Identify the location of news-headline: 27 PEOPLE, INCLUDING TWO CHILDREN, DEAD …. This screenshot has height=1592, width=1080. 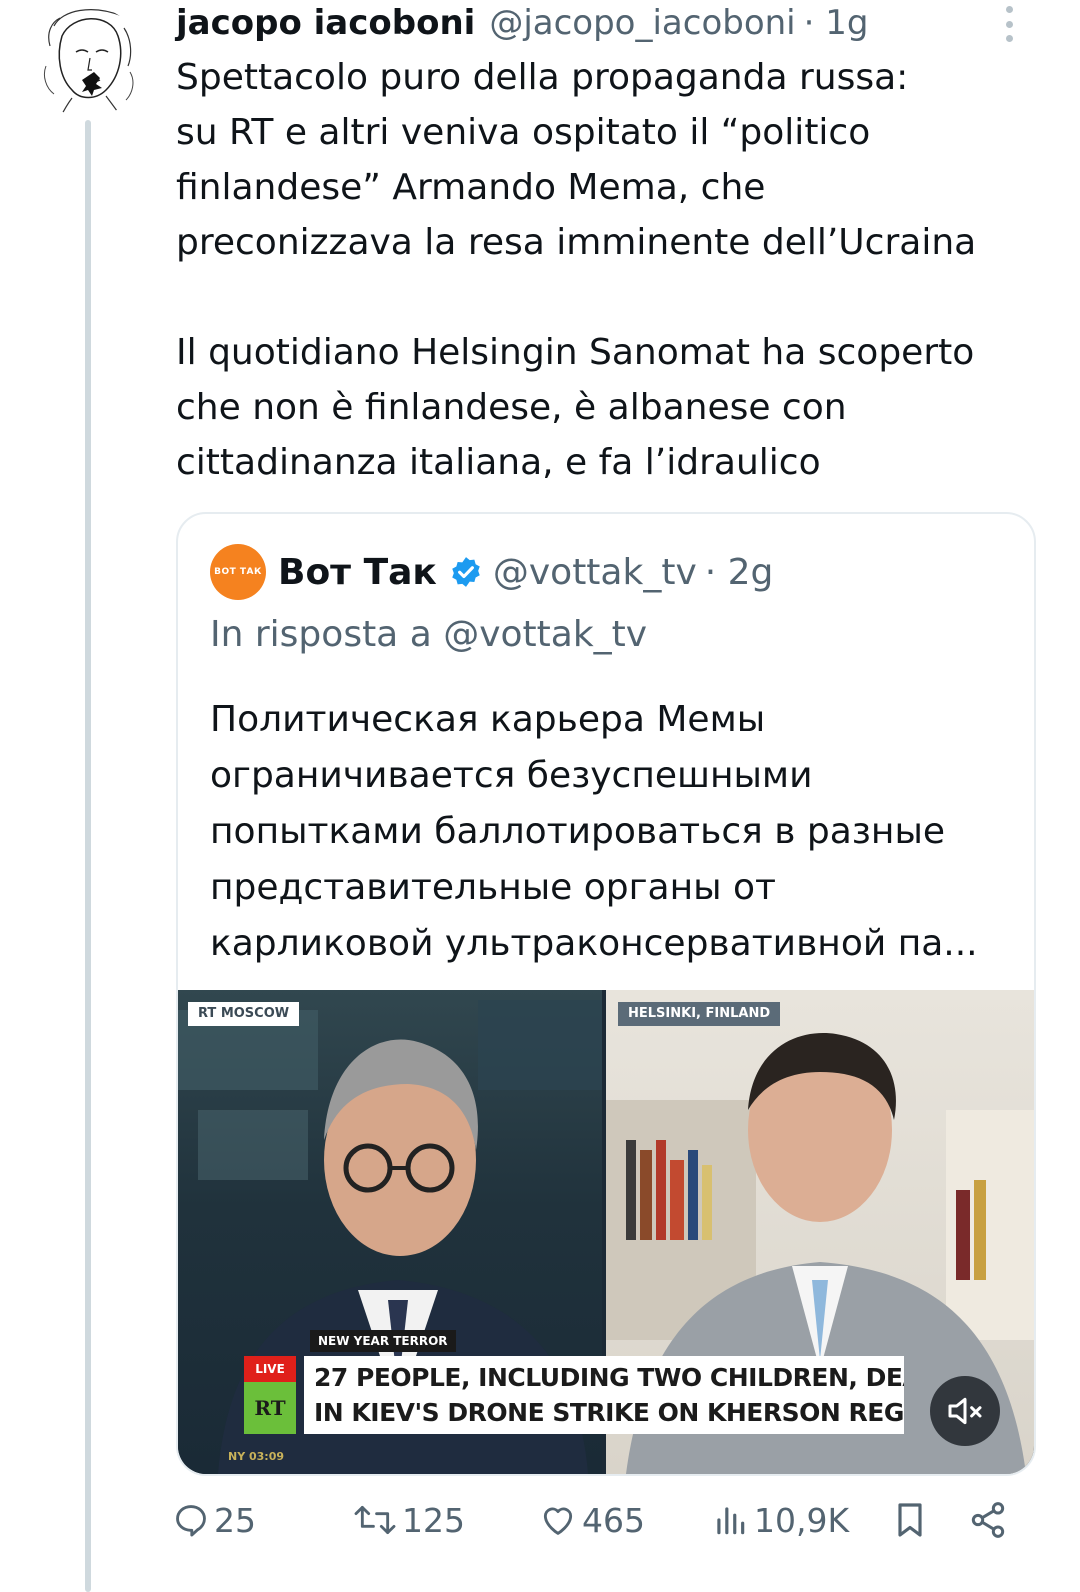
(604, 1395).